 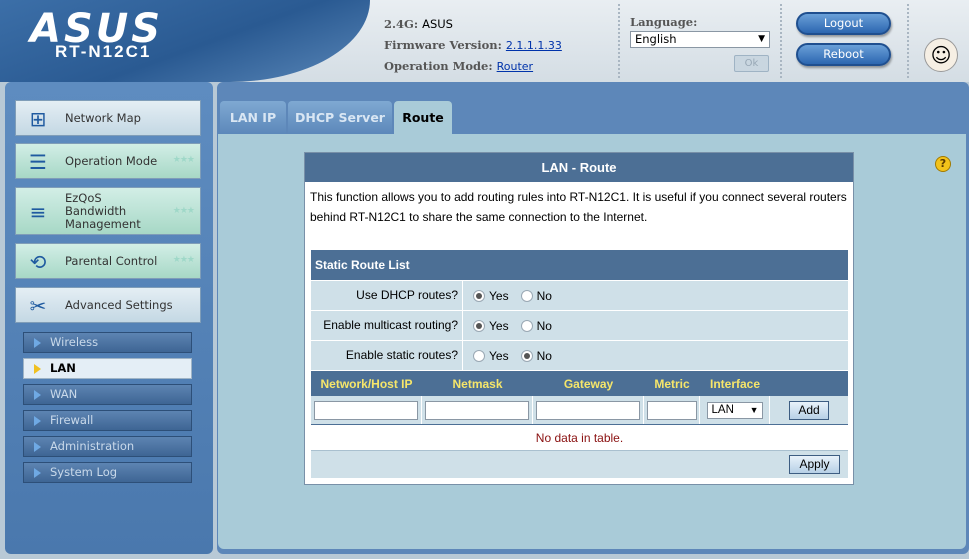 What do you see at coordinates (477, 410) in the screenshot?
I see `netmask-input` at bounding box center [477, 410].